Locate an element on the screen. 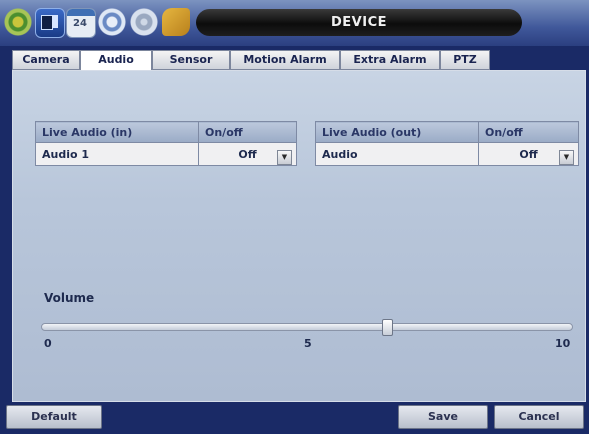 The width and height of the screenshot is (589, 434). tab-extra-alarm: Extra Alarm is located at coordinates (390, 60).